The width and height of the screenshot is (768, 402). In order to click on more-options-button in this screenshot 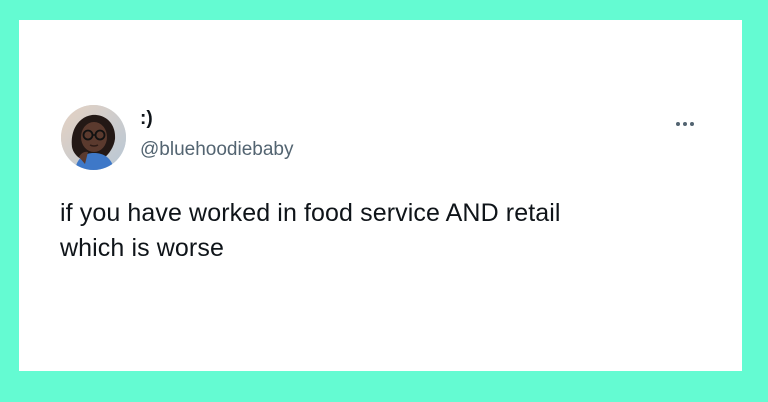, I will do `click(685, 124)`.